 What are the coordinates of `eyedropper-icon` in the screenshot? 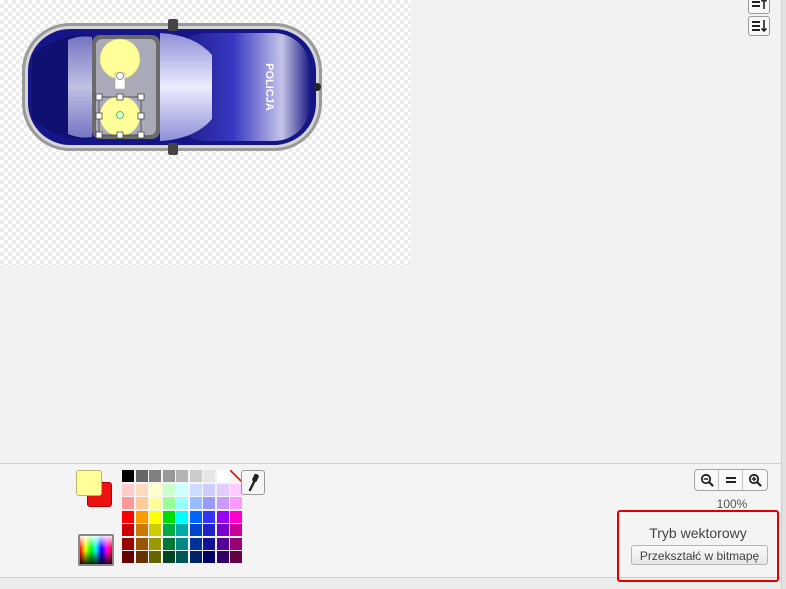 It's located at (253, 482).